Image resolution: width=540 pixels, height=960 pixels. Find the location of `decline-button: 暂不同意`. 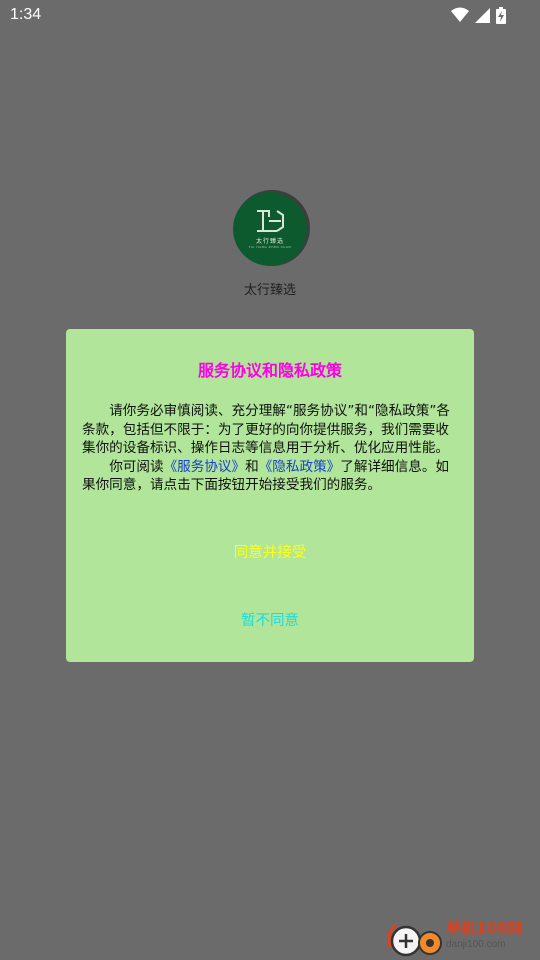

decline-button: 暂不同意 is located at coordinates (270, 619).